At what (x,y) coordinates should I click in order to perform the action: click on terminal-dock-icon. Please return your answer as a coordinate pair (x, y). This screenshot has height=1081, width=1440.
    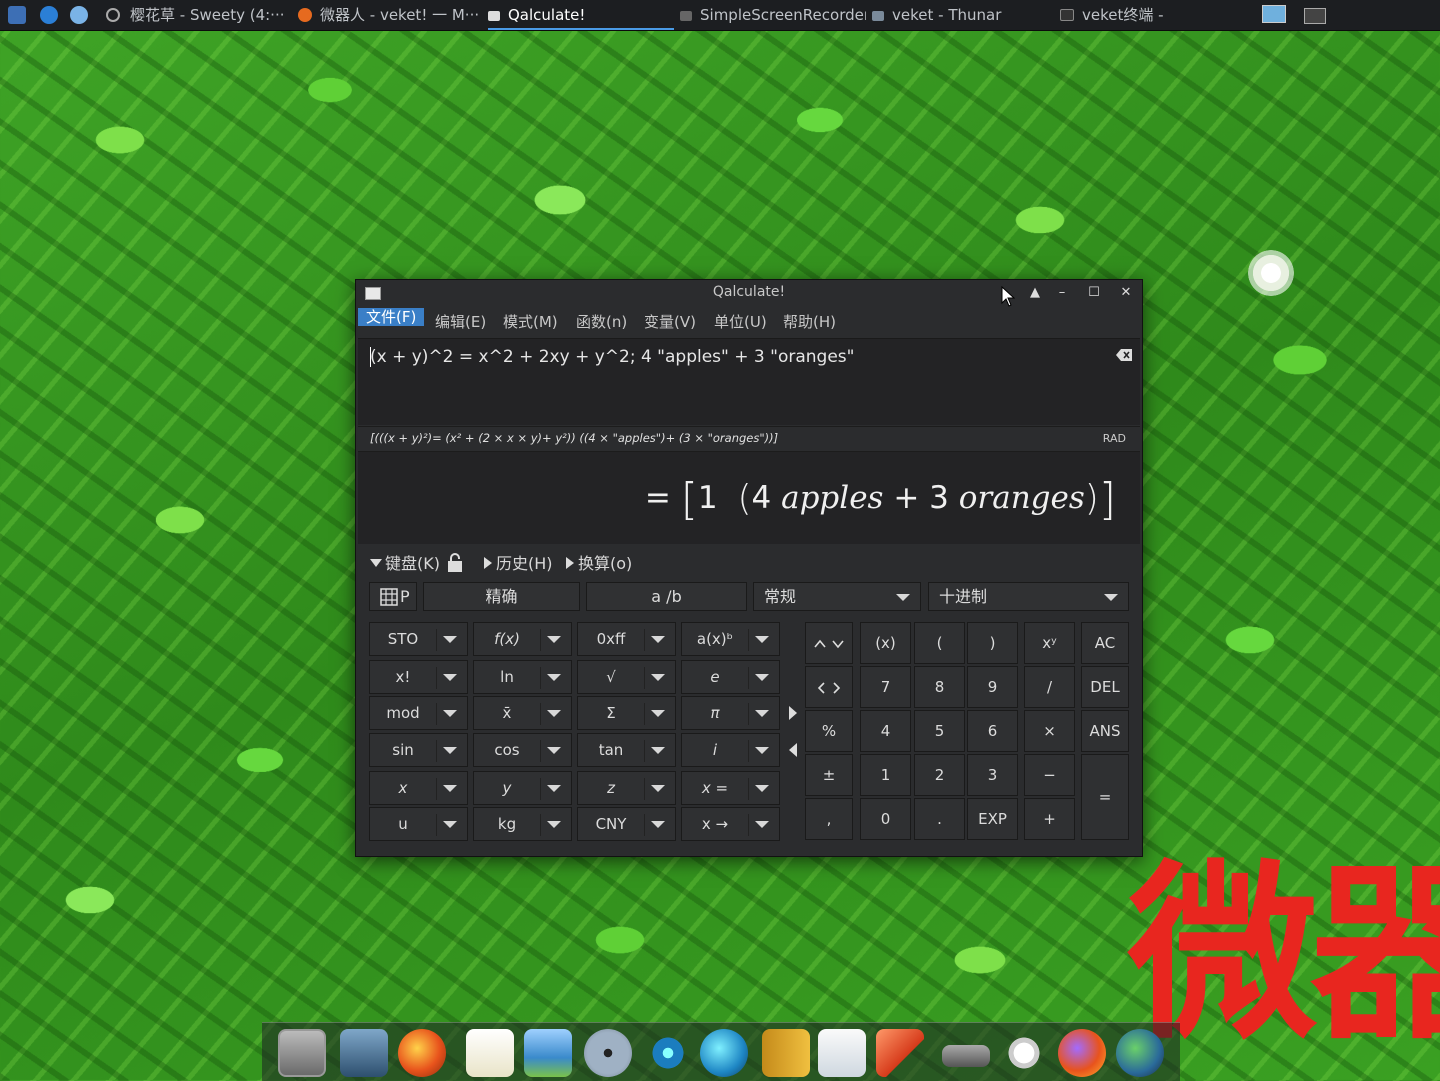
    Looking at the image, I should click on (302, 1053).